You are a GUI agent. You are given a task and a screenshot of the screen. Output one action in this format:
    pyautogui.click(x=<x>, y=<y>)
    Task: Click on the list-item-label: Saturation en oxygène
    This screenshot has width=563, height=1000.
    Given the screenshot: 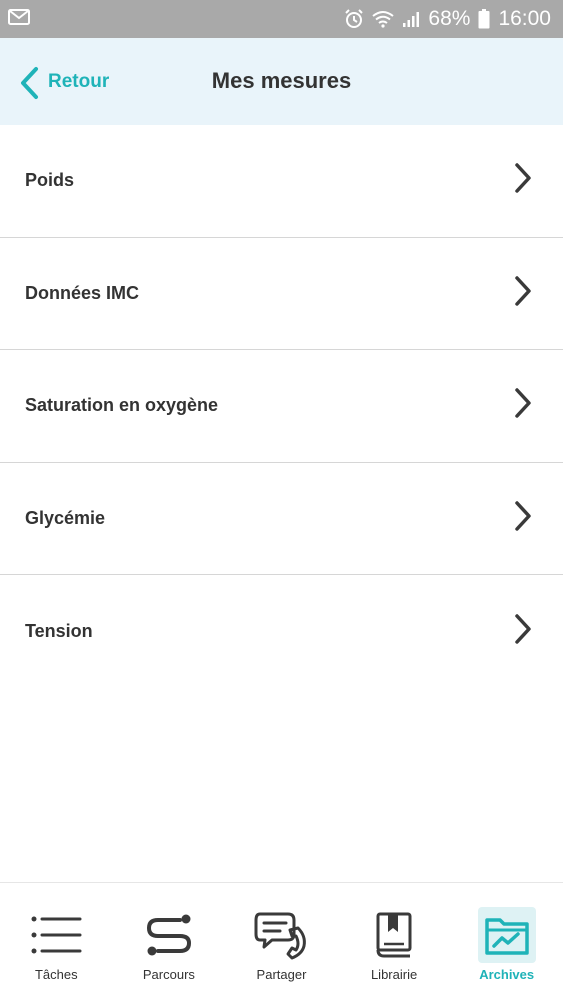 What is the action you would take?
    pyautogui.click(x=122, y=405)
    